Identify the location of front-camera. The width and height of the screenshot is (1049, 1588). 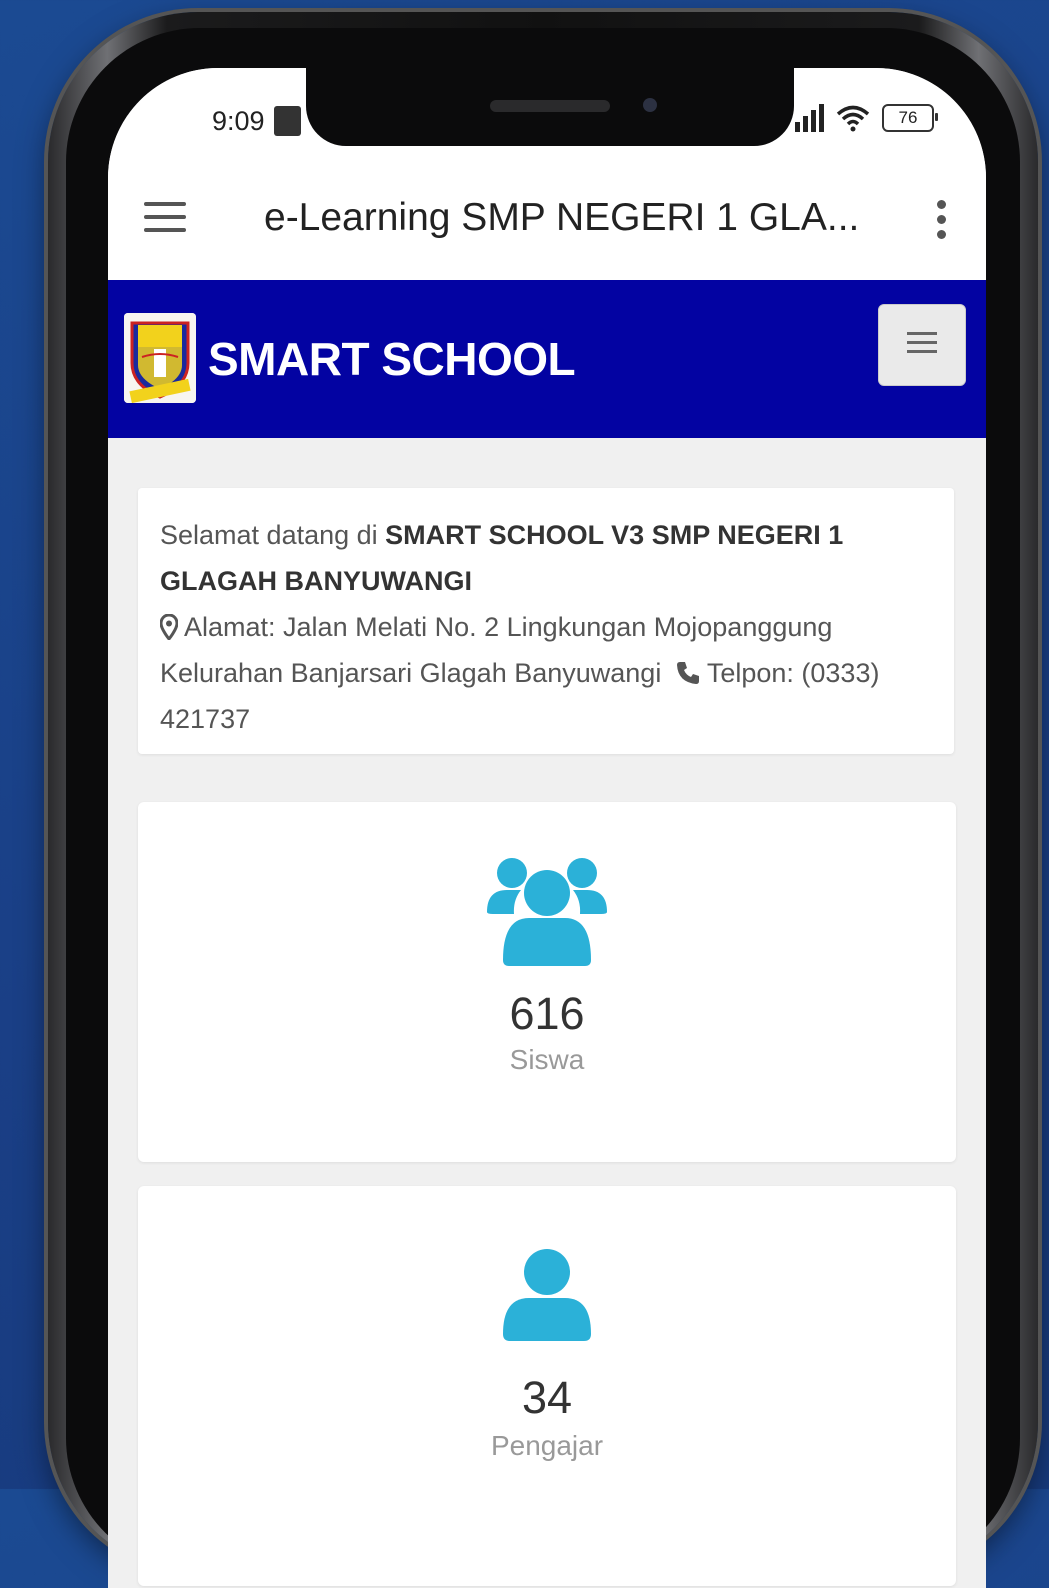
(650, 105).